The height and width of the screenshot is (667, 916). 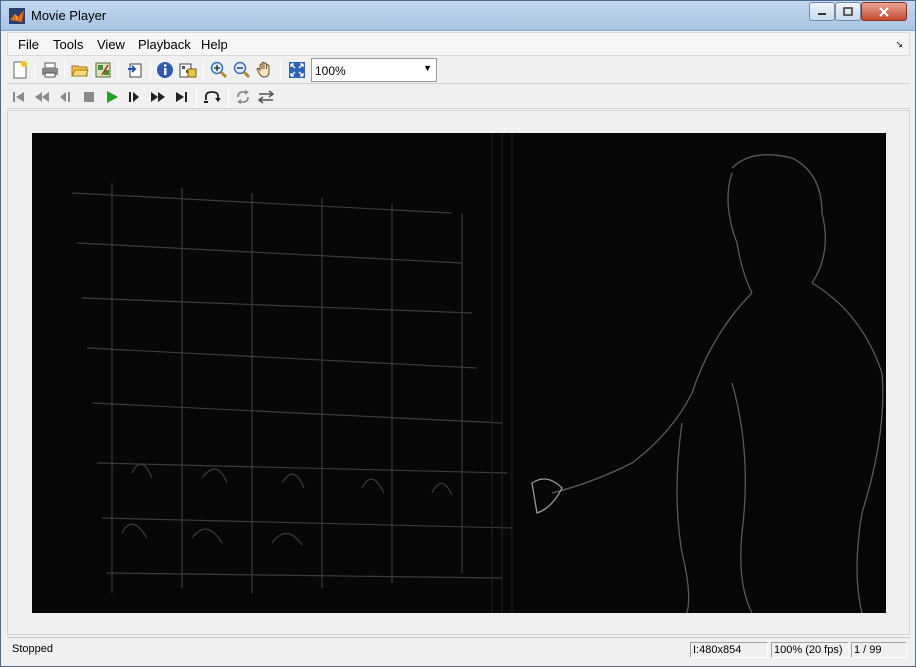 What do you see at coordinates (165, 70) in the screenshot?
I see `info-icon` at bounding box center [165, 70].